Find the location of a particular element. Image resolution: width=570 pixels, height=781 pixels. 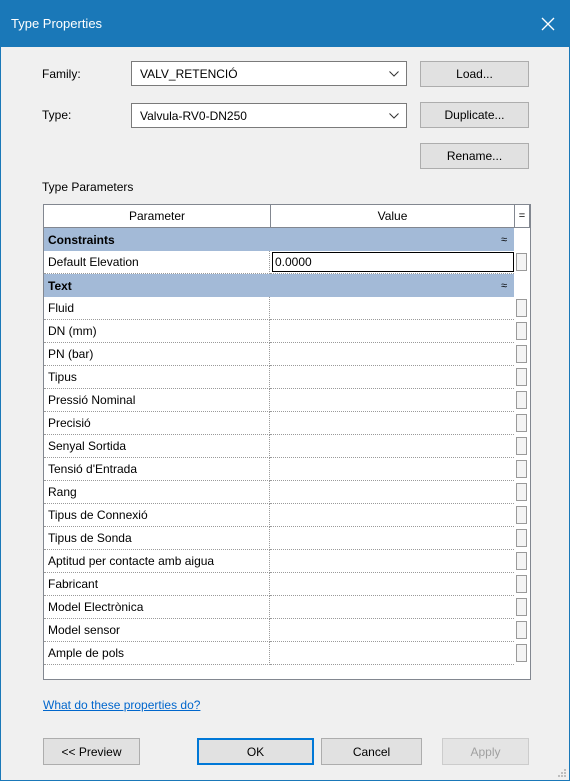

close-icon is located at coordinates (548, 23).